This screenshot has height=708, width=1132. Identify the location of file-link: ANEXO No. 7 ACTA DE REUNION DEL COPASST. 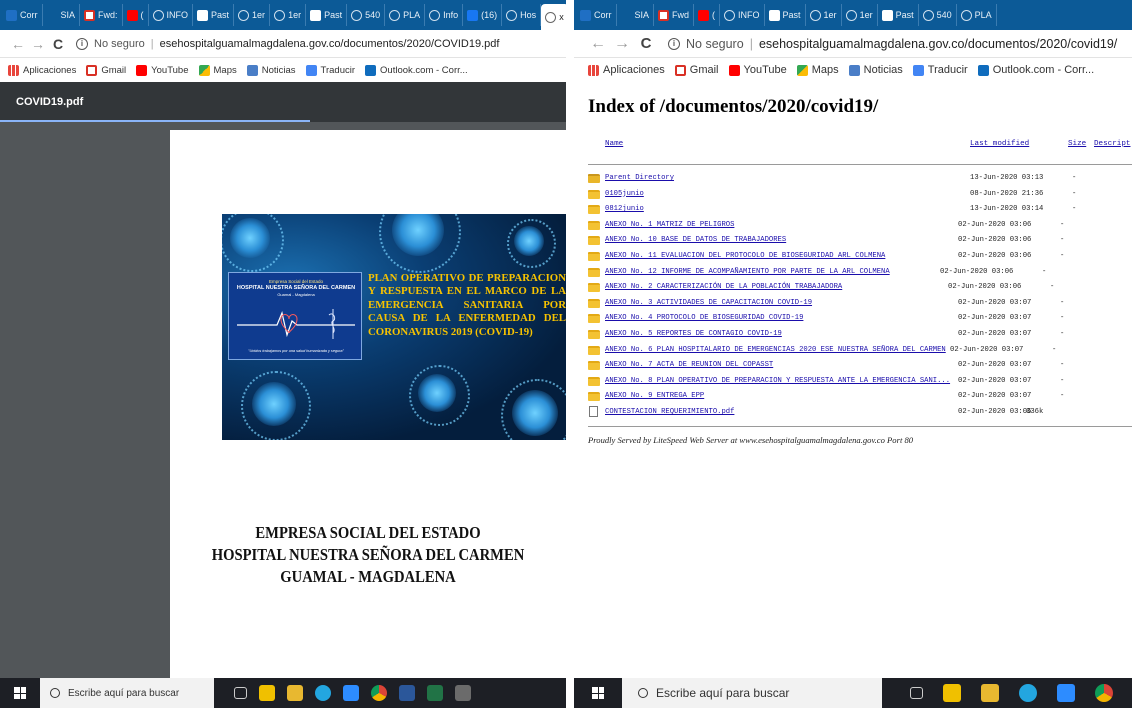
(689, 365).